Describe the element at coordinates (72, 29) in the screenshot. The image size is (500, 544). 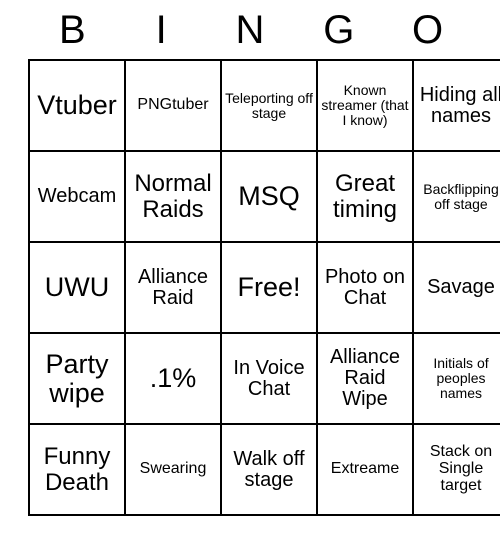
I see `header-letter-b: B` at that location.